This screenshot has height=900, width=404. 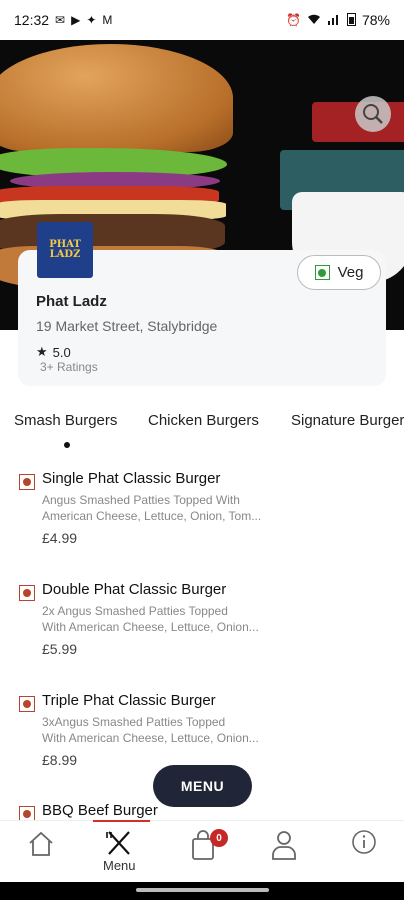 What do you see at coordinates (350, 272) in the screenshot?
I see `veg-label: Veg` at bounding box center [350, 272].